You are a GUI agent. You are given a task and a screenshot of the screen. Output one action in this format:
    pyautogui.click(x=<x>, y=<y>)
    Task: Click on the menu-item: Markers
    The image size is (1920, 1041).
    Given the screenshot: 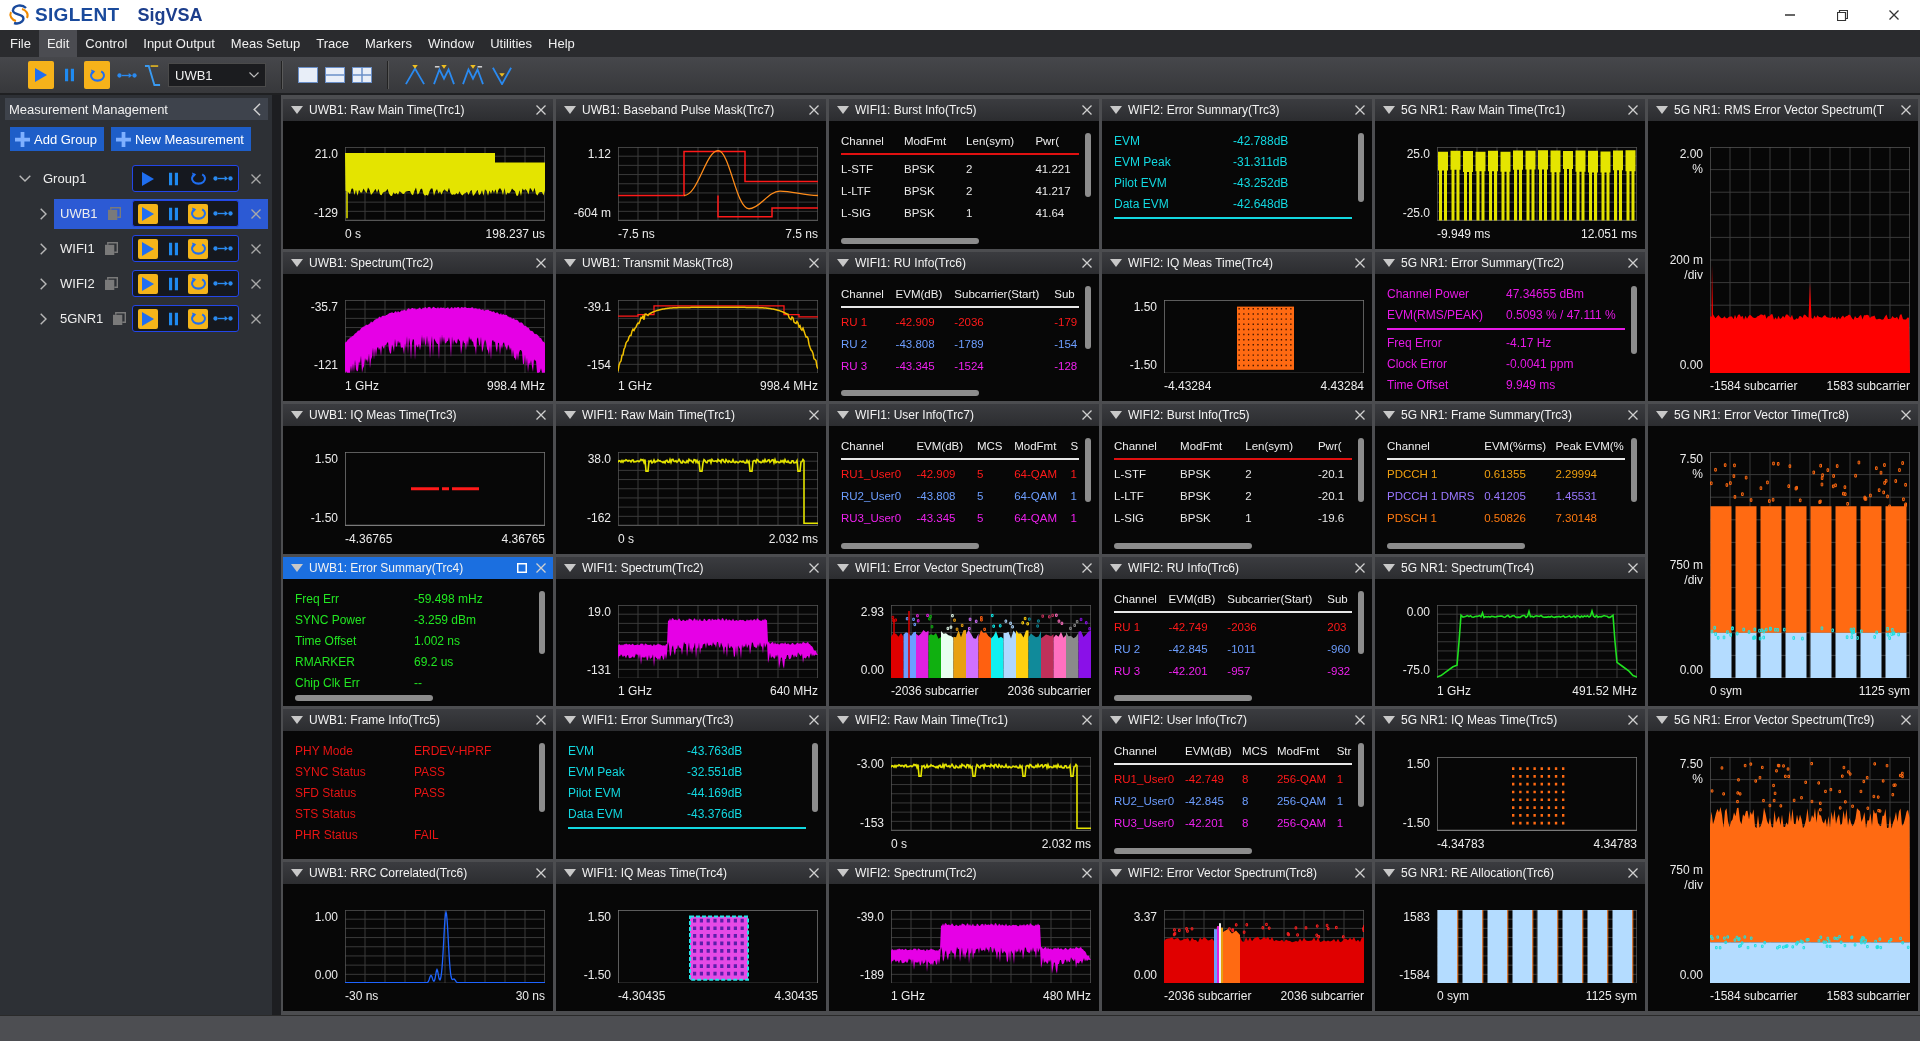 What is the action you would take?
    pyautogui.click(x=388, y=43)
    